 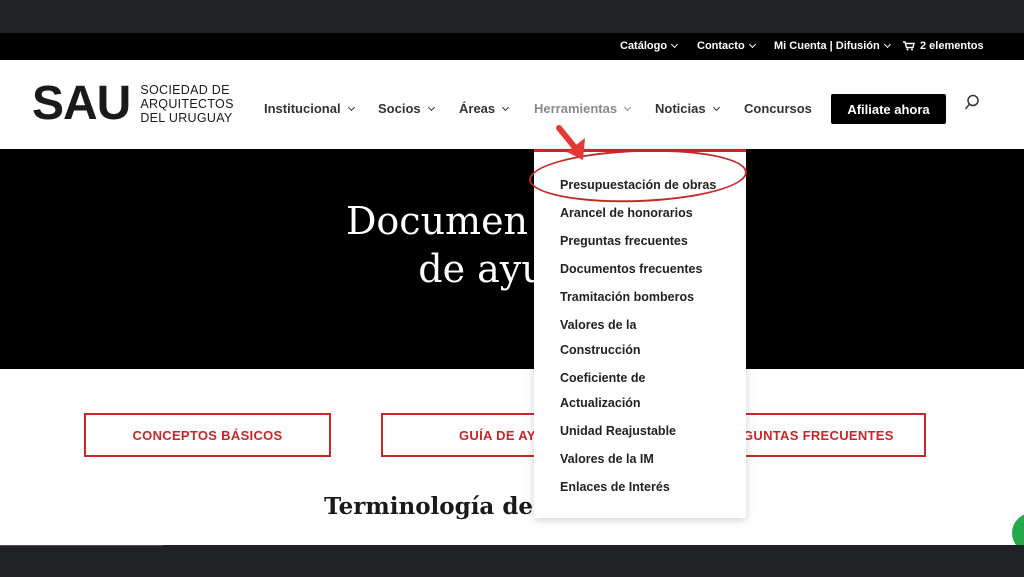 I want to click on nav-areas: Áreas, so click(x=484, y=108).